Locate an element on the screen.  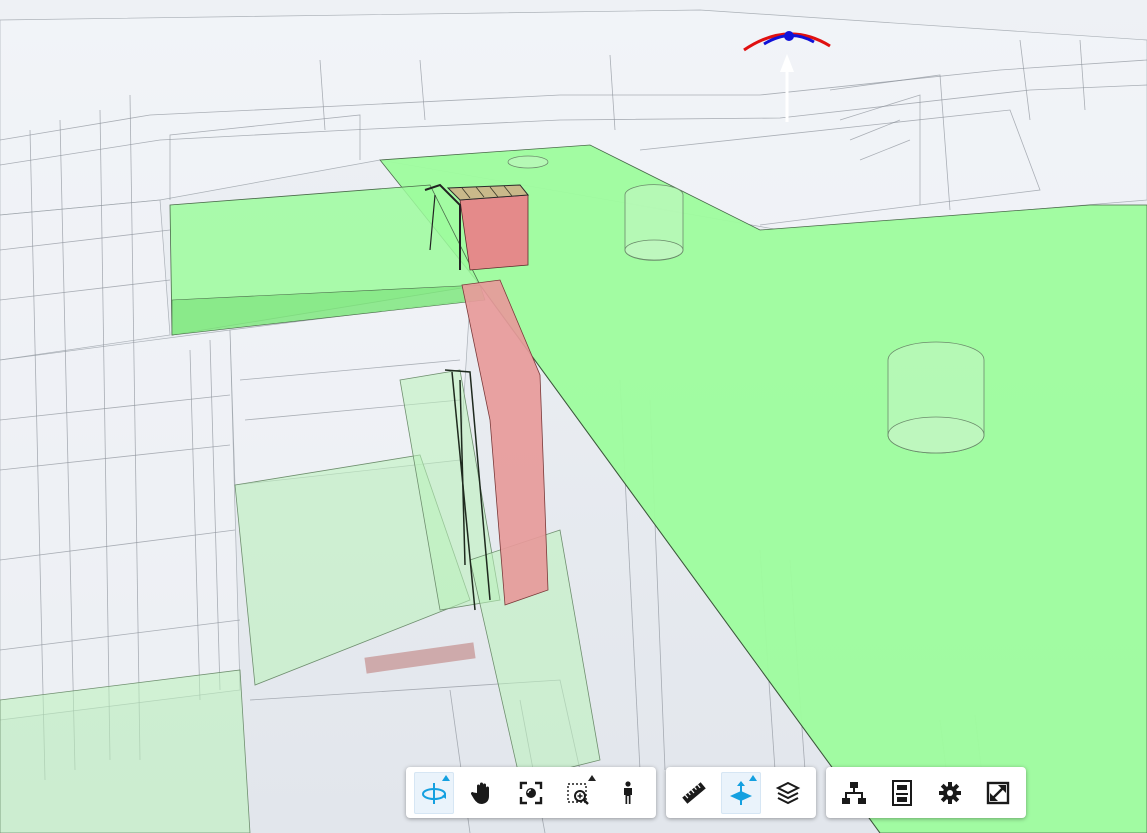
tree-icon is located at coordinates (854, 792).